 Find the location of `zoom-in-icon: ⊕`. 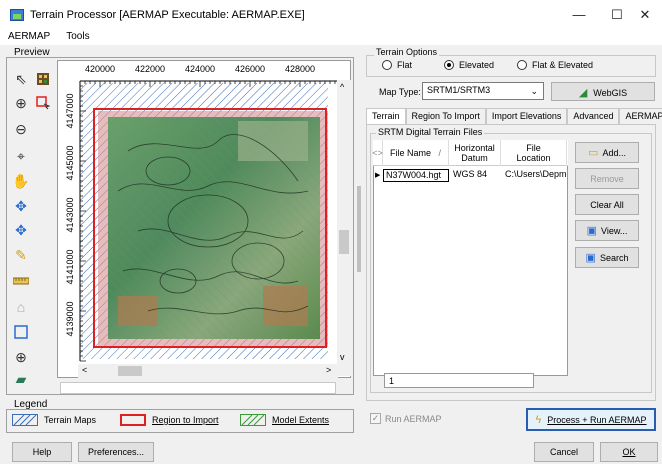

zoom-in-icon: ⊕ is located at coordinates (21, 103).